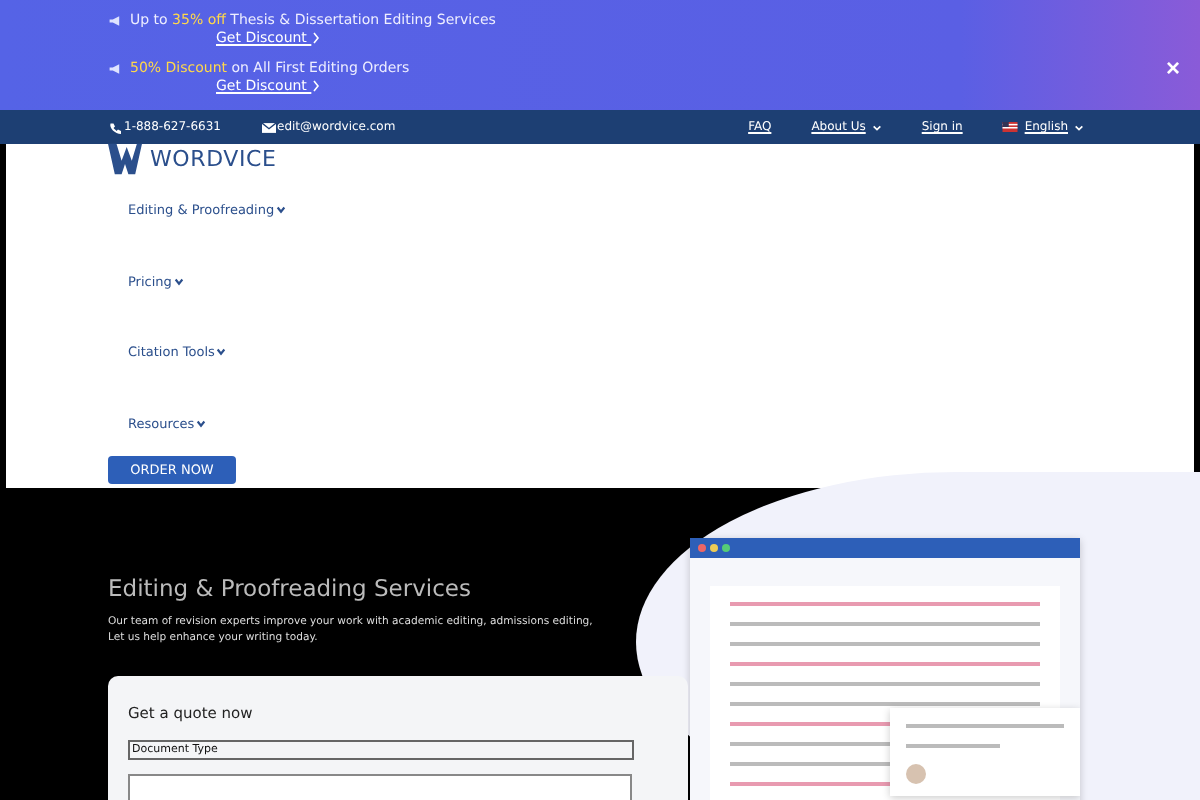 Image resolution: width=1200 pixels, height=800 pixels. Describe the element at coordinates (115, 127) in the screenshot. I see `phone-icon` at that location.